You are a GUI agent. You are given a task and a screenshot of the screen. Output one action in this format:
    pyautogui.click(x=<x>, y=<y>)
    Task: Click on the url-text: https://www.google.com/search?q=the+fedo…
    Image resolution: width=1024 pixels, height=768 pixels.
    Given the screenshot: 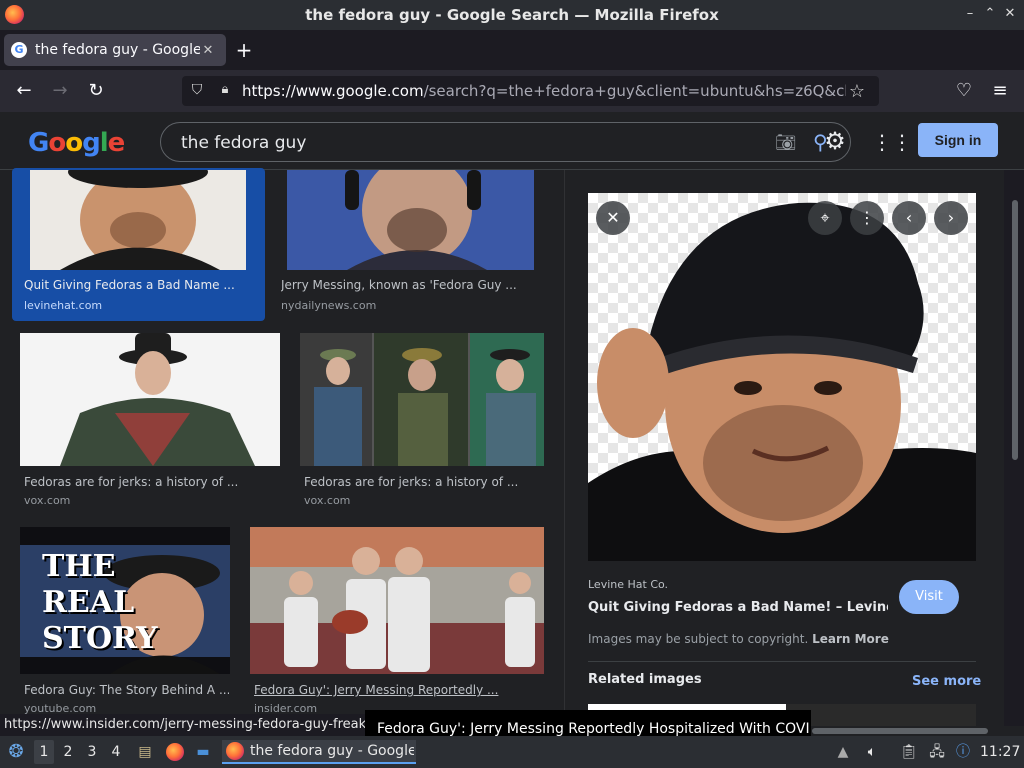 What is the action you would take?
    pyautogui.click(x=544, y=91)
    